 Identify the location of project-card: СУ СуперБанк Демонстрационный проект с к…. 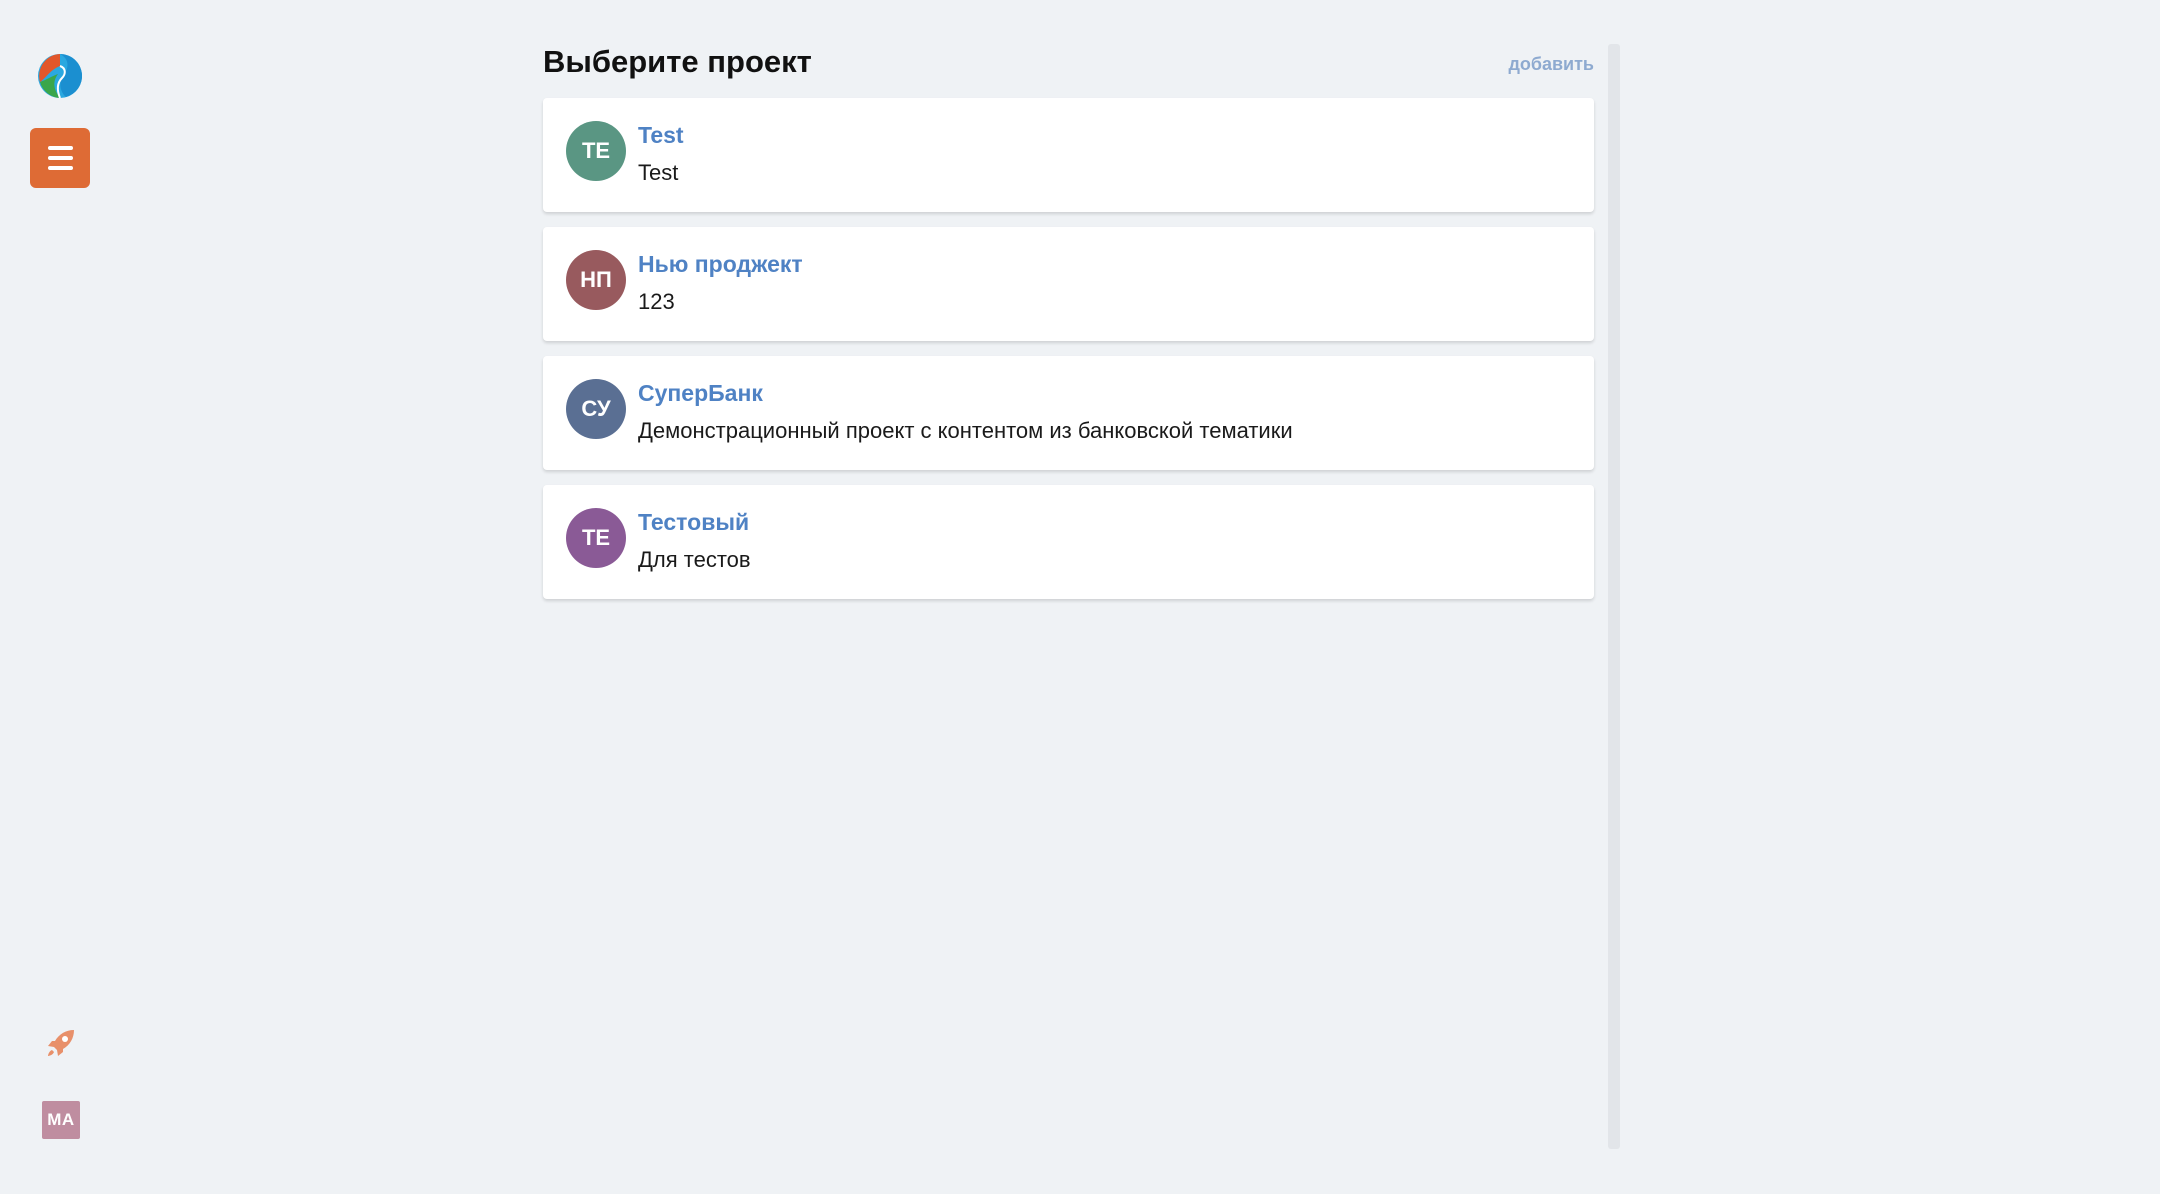
(1068, 413).